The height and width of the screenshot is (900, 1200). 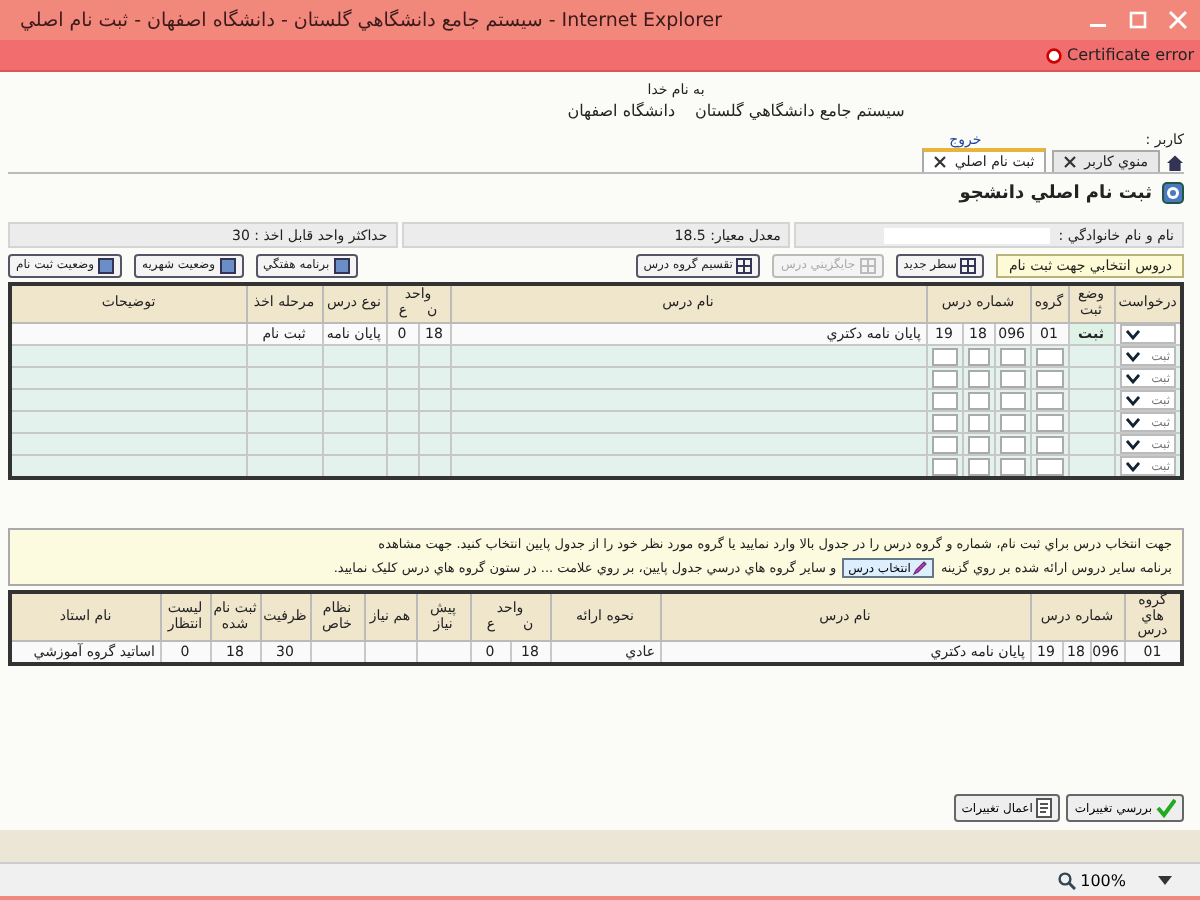 I want to click on warning-icon, so click(x=1053, y=55).